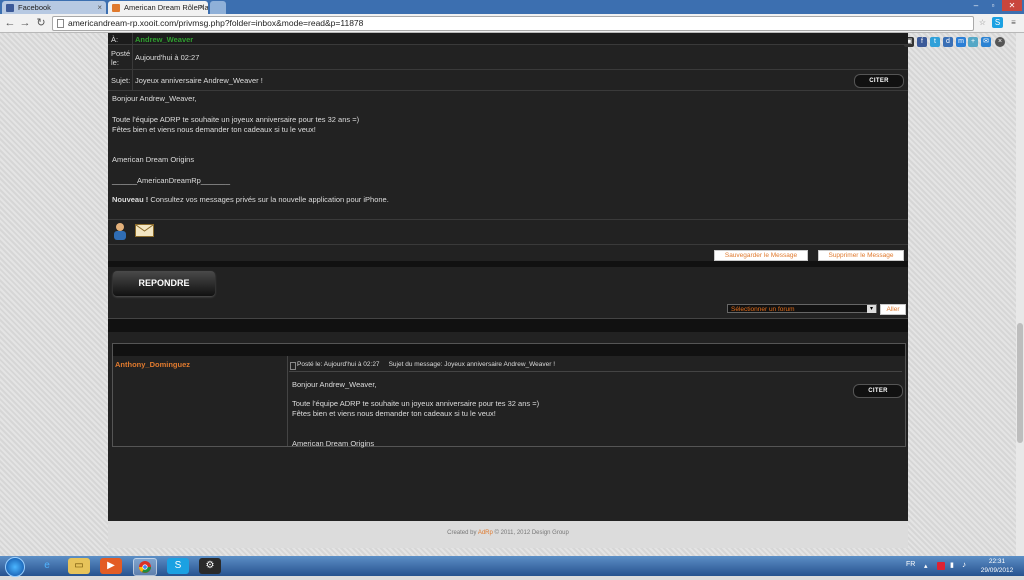  Describe the element at coordinates (910, 564) in the screenshot. I see `language-indicator: FR` at that location.